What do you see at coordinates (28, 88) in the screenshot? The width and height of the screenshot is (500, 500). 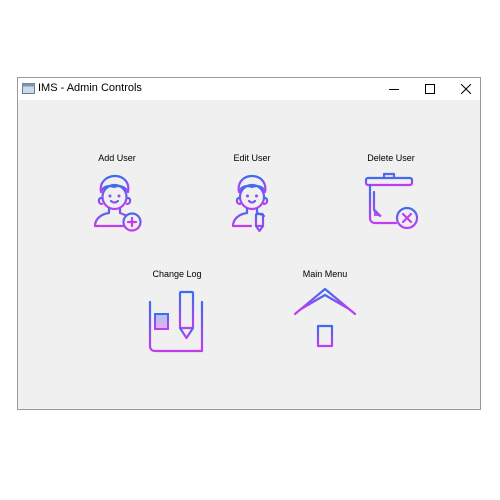 I see `window-app-icon` at bounding box center [28, 88].